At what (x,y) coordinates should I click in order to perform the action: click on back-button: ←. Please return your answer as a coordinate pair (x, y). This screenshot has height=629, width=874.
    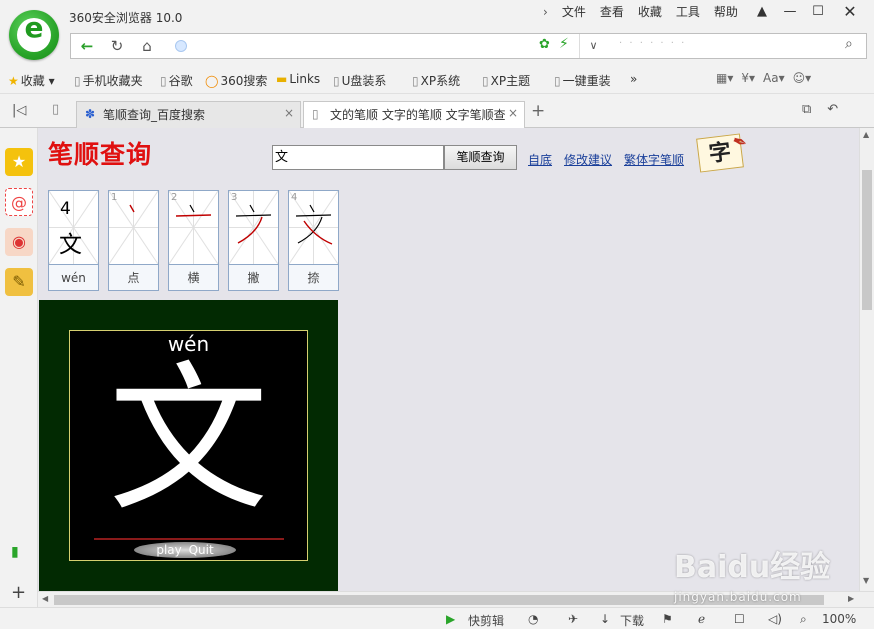
    Looking at the image, I should click on (87, 46).